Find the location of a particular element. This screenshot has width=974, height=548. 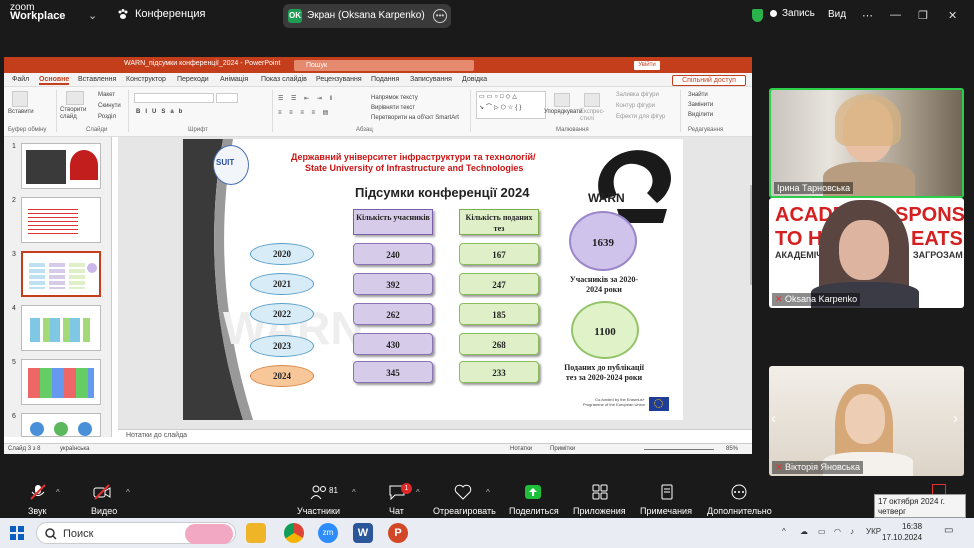

view-button: Вид is located at coordinates (837, 14).